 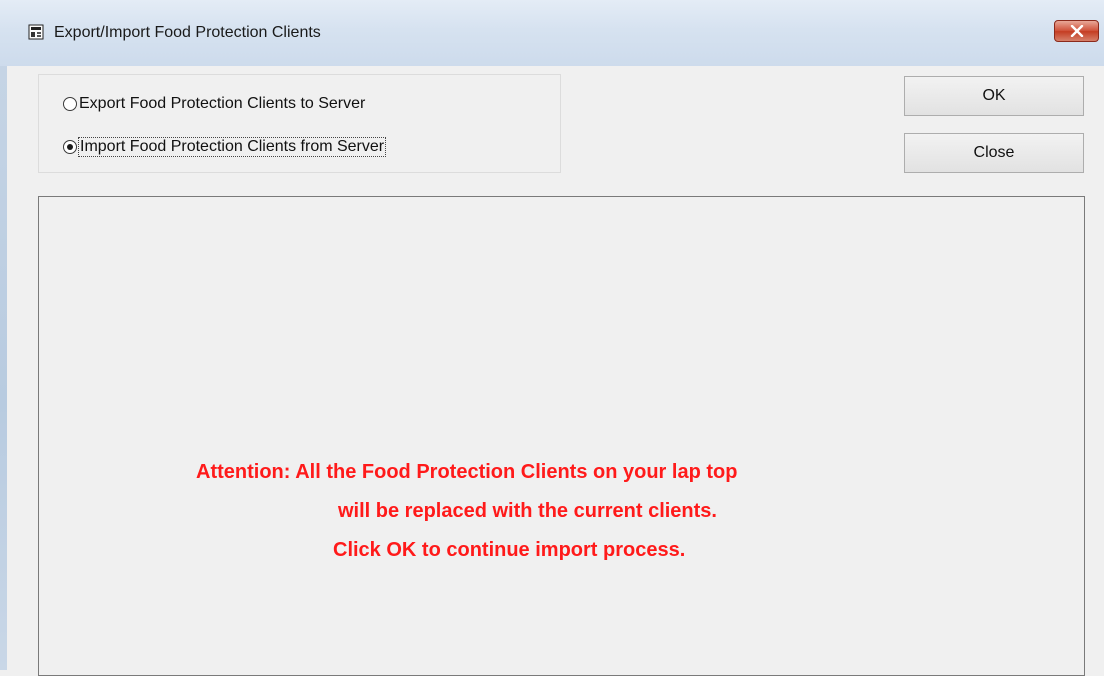 I want to click on direction-option-group, so click(x=299, y=123).